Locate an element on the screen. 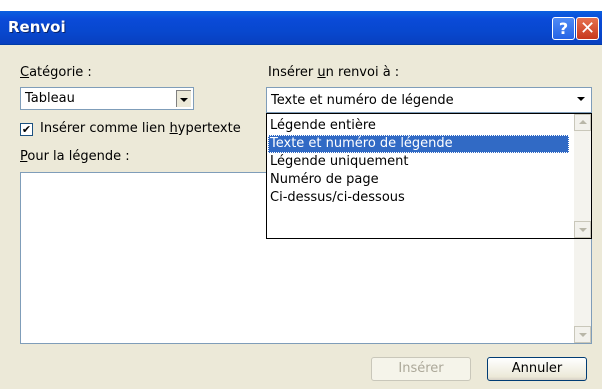 The width and height of the screenshot is (602, 389). for-caption-label-rest: our la légende : is located at coordinates (78, 156).